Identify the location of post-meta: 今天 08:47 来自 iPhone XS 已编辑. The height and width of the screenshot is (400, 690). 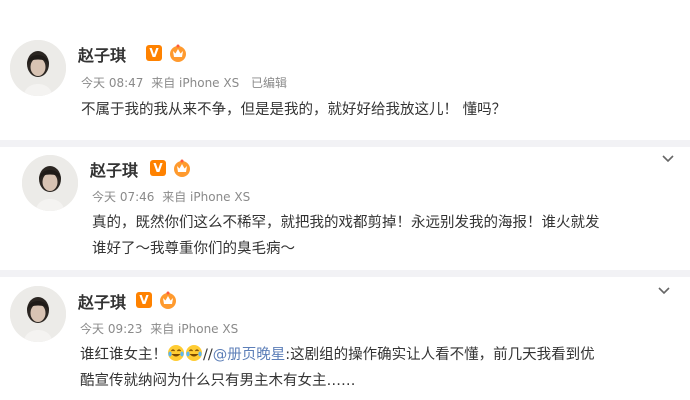
(186, 82).